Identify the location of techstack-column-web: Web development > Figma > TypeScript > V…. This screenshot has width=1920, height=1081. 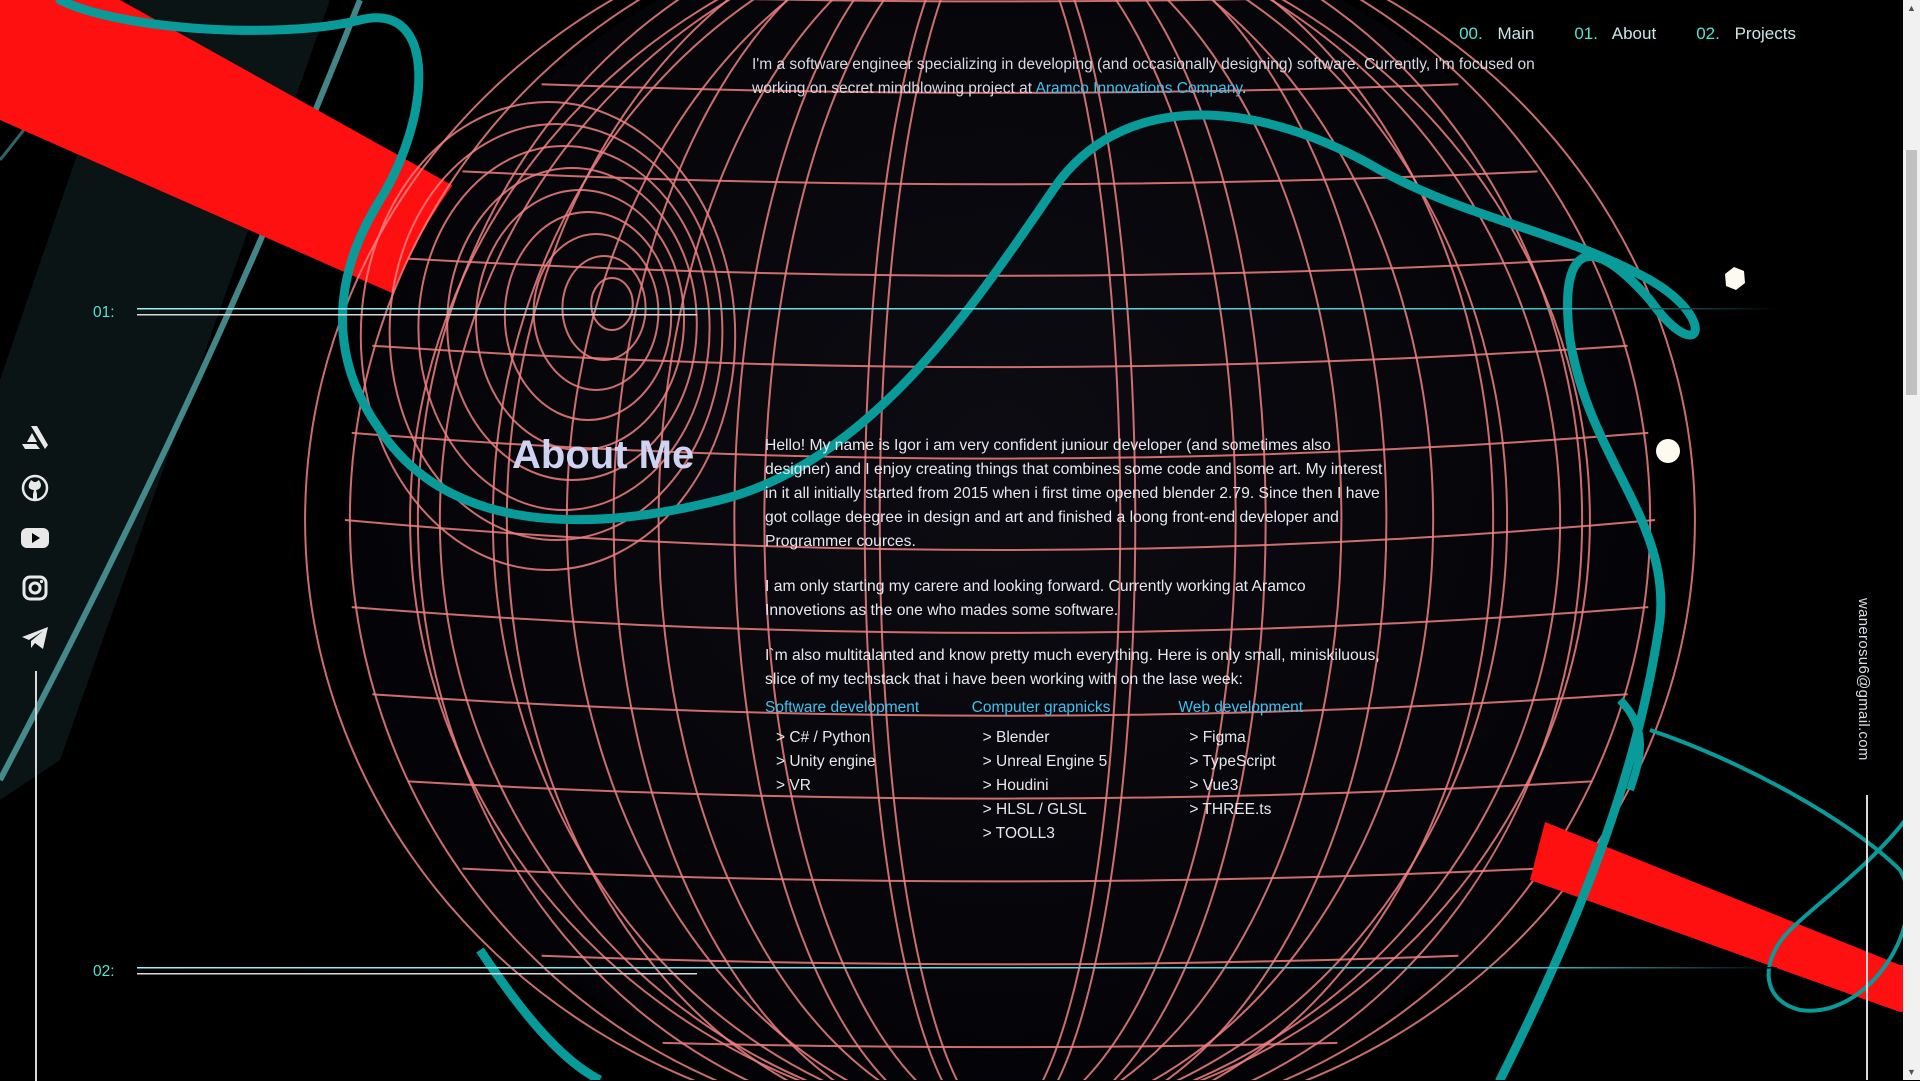
(1281, 771).